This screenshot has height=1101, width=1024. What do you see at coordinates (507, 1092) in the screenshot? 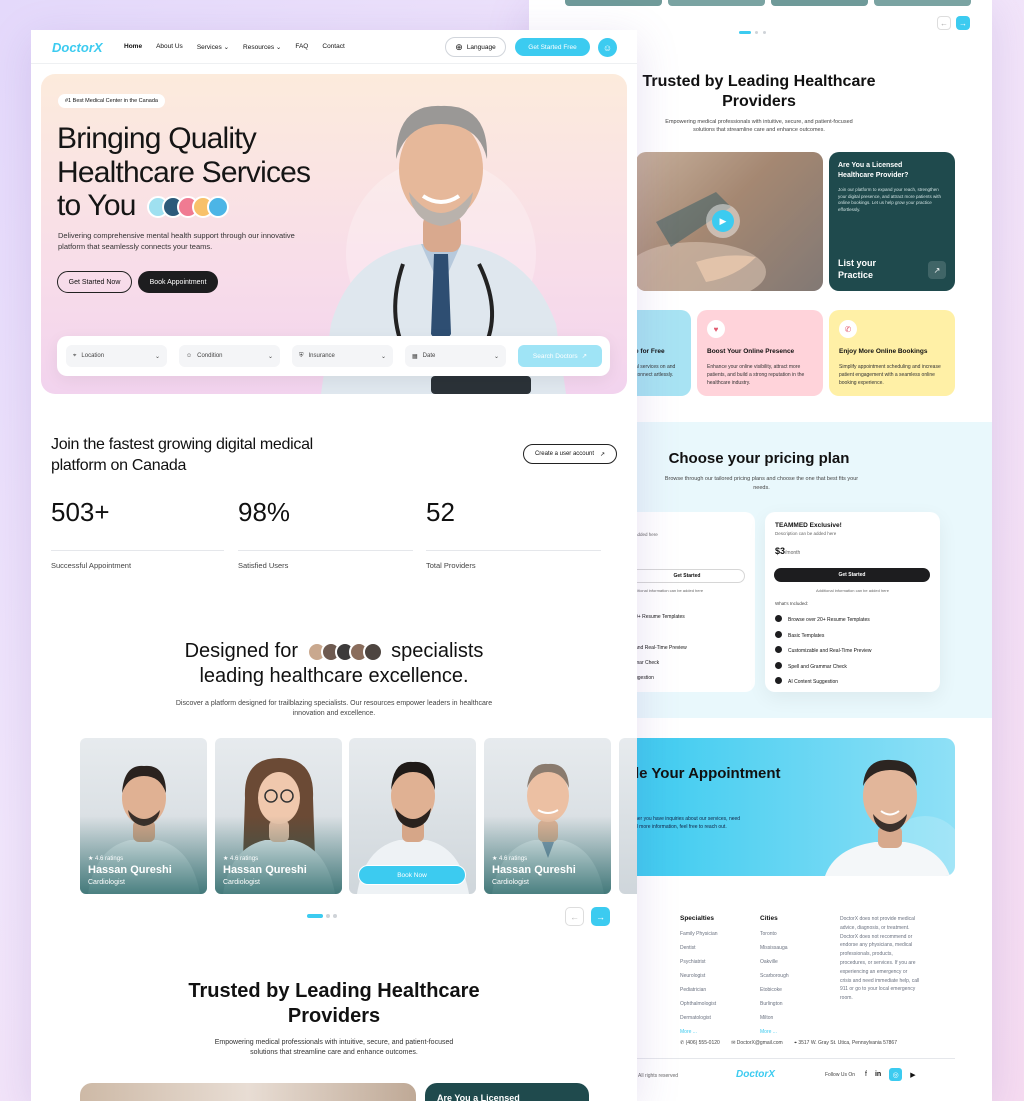
I see `provider-card-cut: Are You a Licensed` at bounding box center [507, 1092].